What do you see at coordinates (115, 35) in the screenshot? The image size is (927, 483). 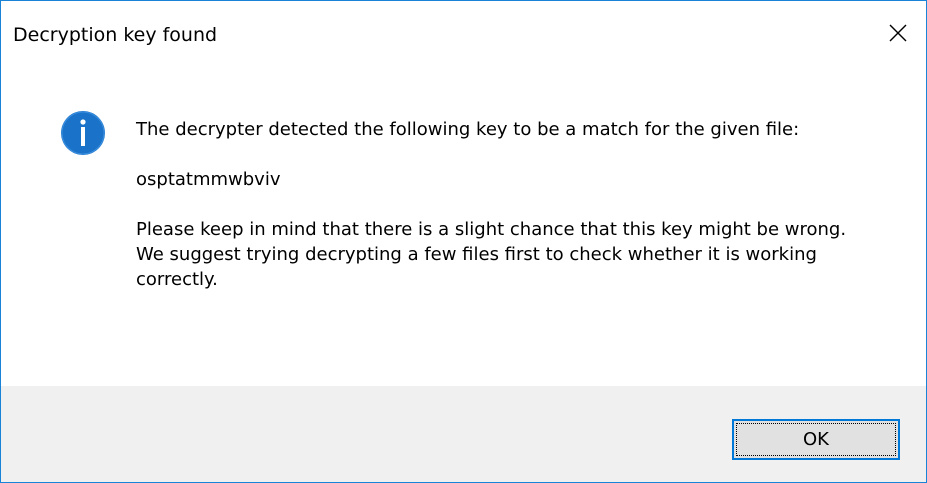 I see `window-title: Decryption key found` at bounding box center [115, 35].